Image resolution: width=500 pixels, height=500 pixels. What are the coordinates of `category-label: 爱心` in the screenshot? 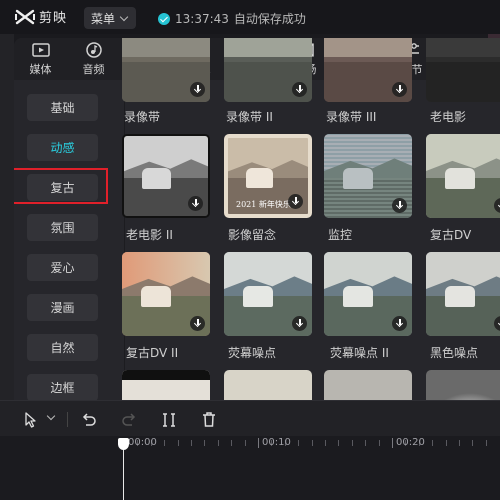 It's located at (62, 268).